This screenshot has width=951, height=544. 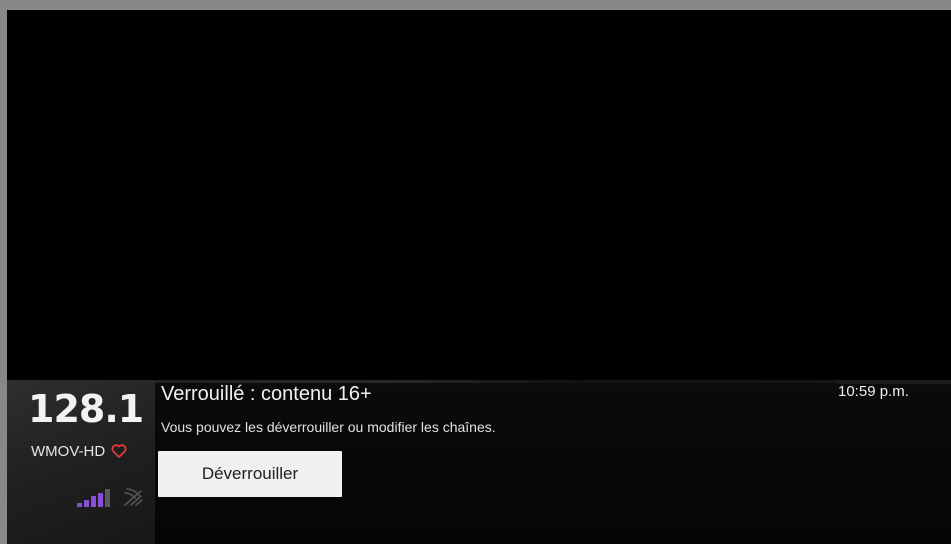 I want to click on channel-name-row: WMOV-HD, so click(x=79, y=451).